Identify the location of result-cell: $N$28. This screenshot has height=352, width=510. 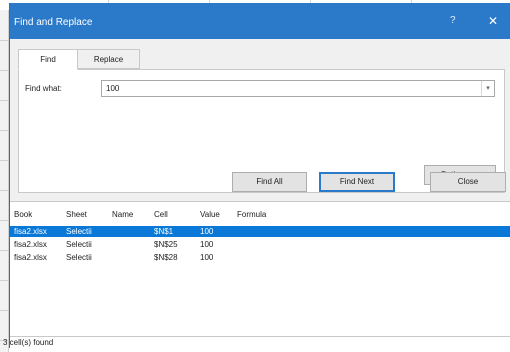
(166, 257).